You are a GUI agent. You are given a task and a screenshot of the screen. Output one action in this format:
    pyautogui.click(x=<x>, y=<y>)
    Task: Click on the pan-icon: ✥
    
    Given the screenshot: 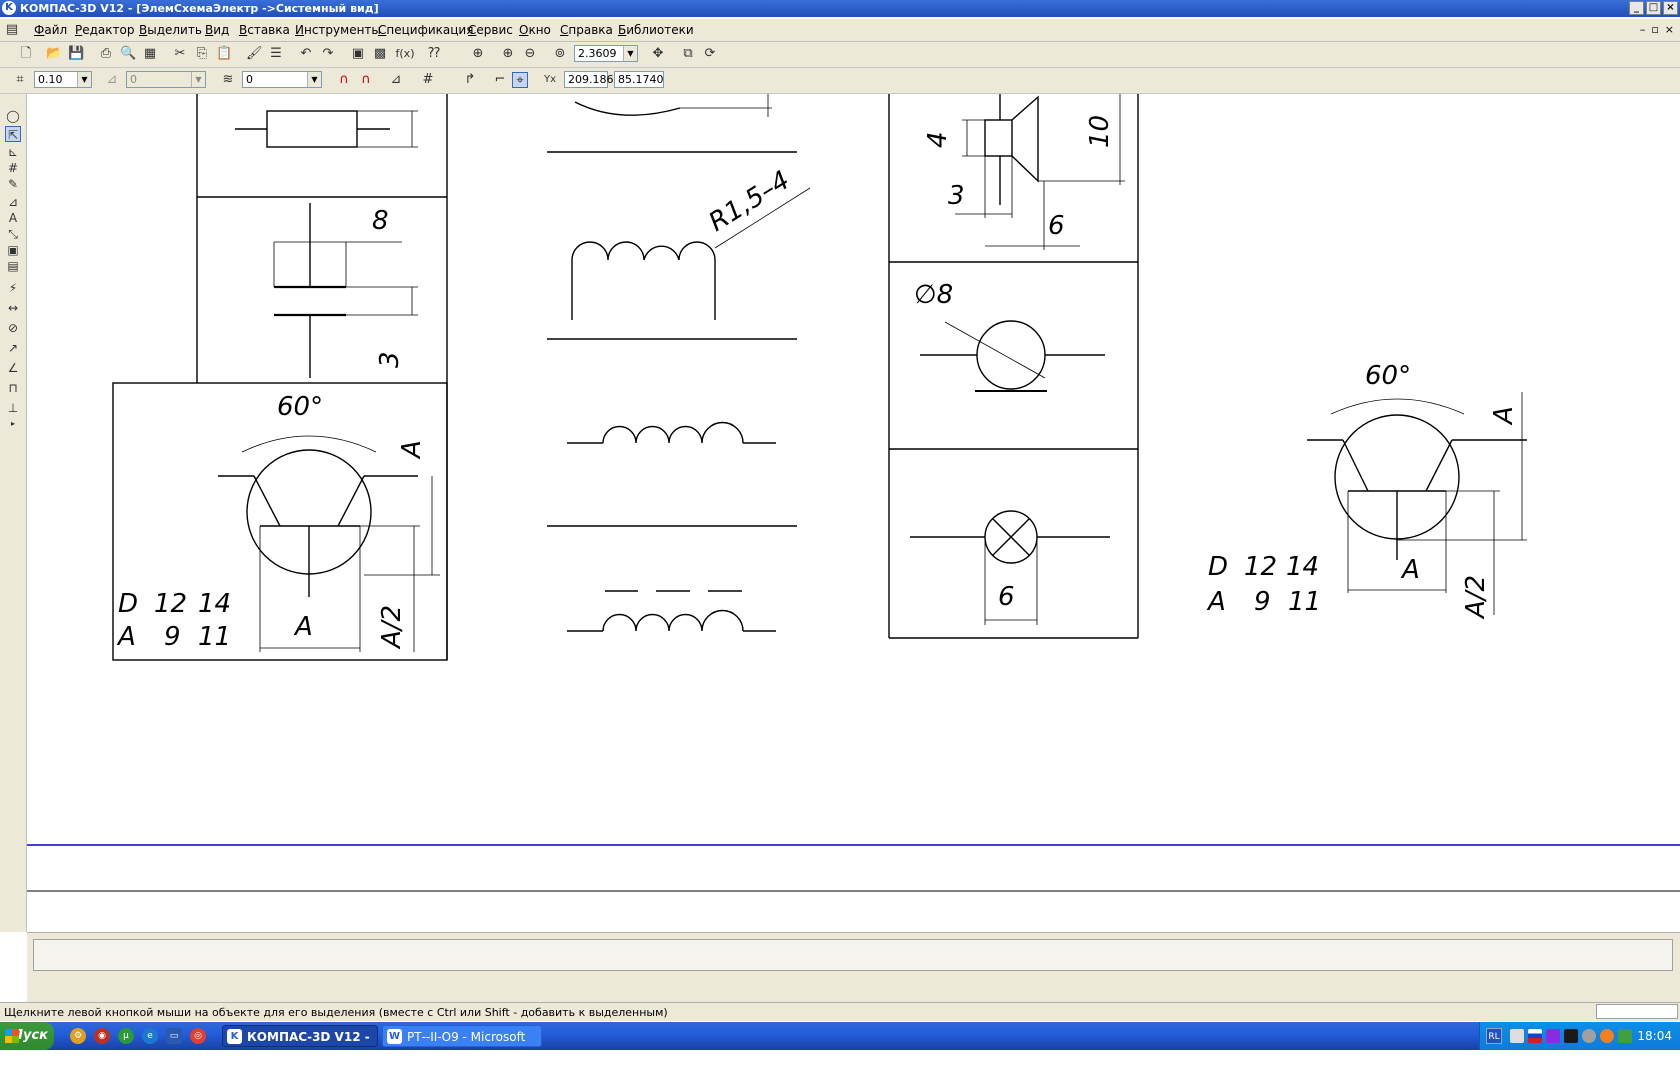 What is the action you would take?
    pyautogui.click(x=658, y=54)
    